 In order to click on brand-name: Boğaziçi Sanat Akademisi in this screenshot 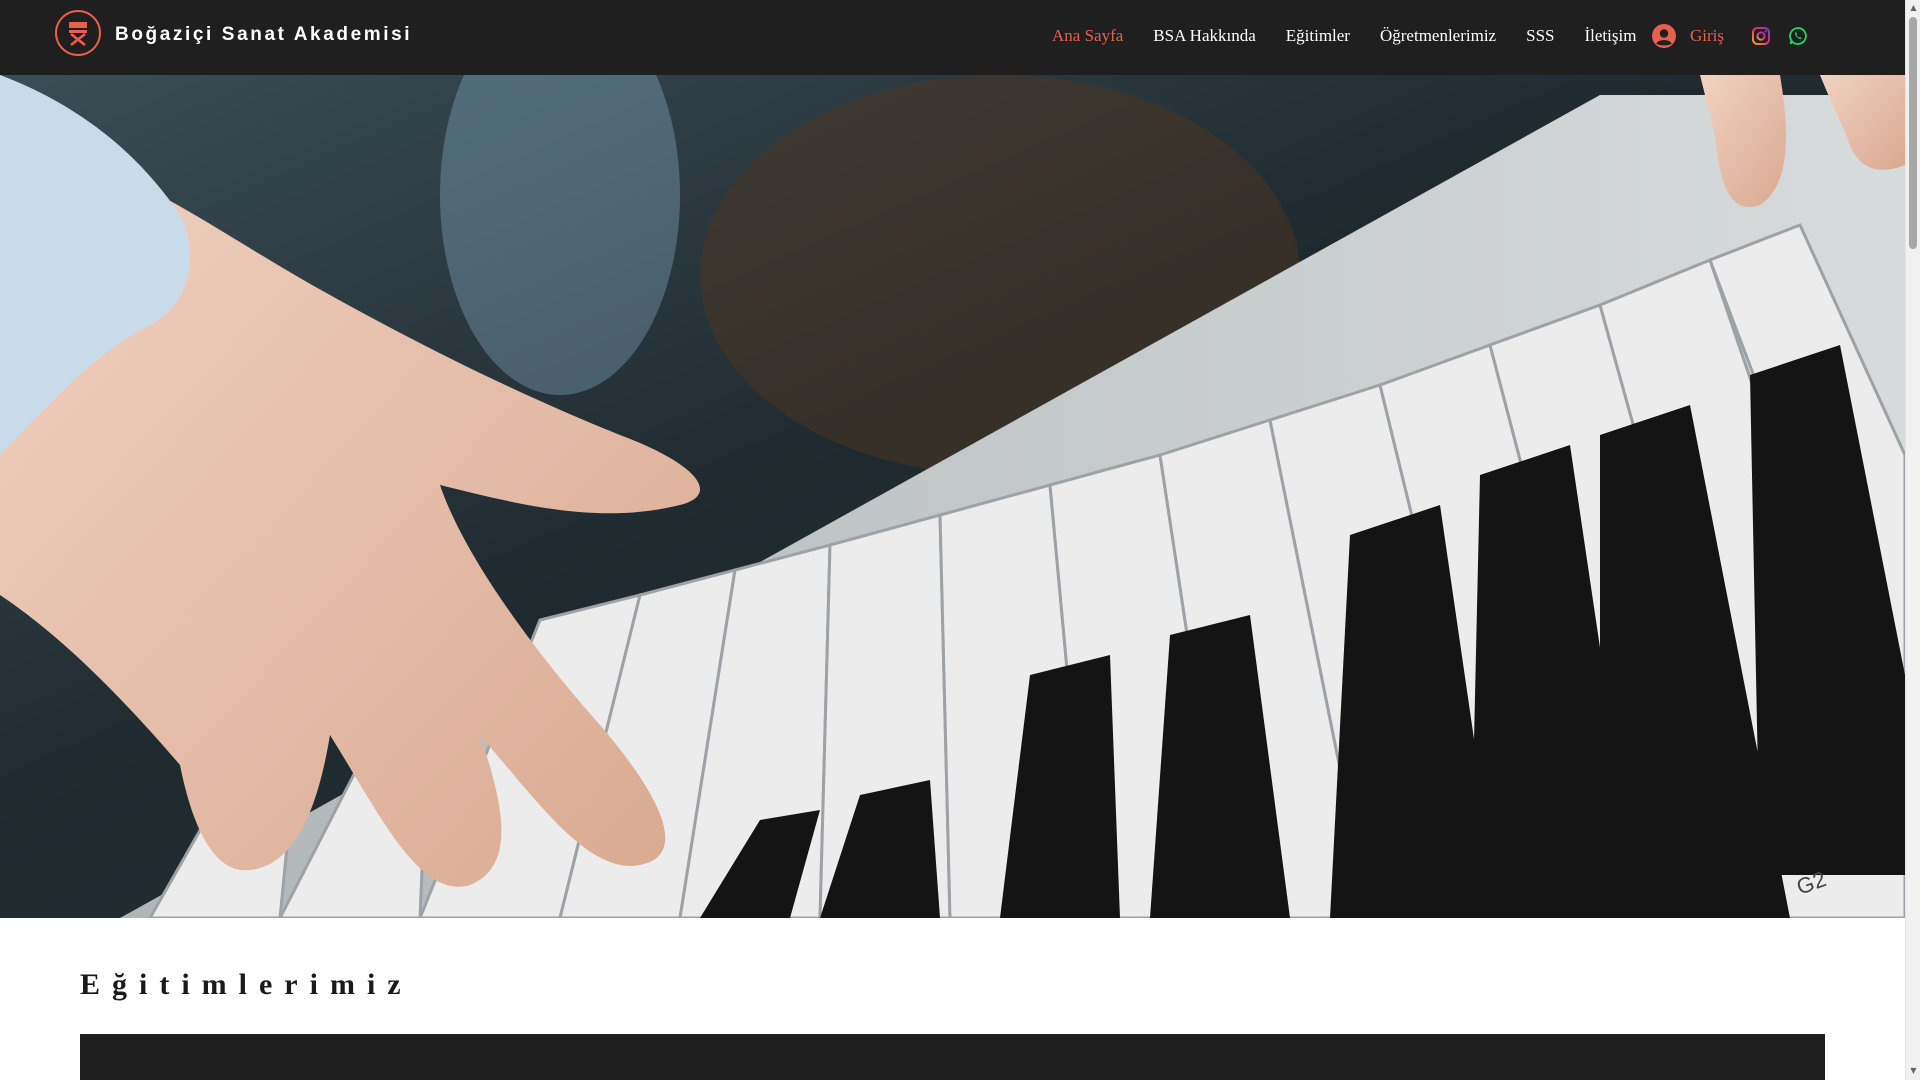, I will do `click(263, 35)`.